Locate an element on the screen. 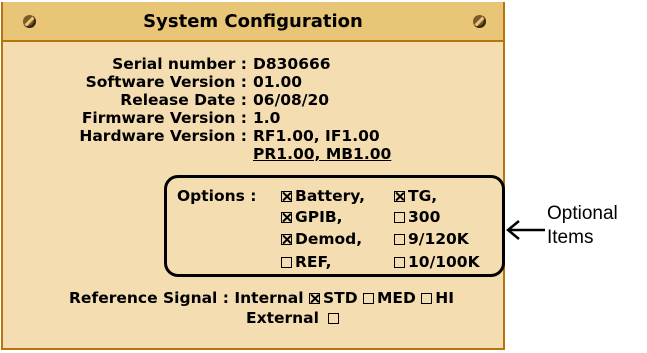 The width and height of the screenshot is (647, 353). software-version-label: Software Version : is located at coordinates (166, 82).